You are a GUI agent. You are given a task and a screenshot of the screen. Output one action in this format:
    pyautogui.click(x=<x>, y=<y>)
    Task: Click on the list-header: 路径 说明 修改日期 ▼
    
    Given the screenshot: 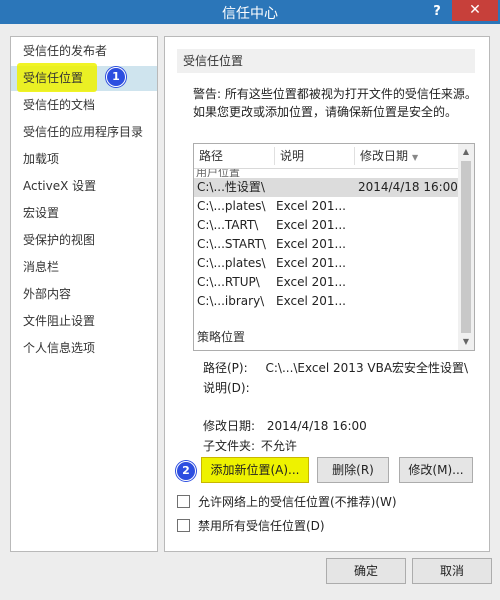 What is the action you would take?
    pyautogui.click(x=326, y=156)
    